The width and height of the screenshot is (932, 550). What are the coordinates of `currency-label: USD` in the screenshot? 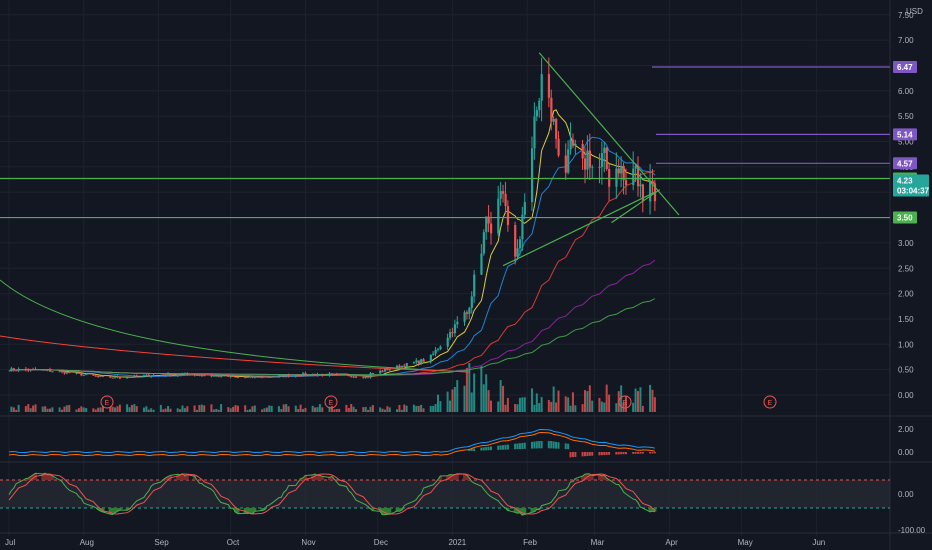 It's located at (914, 11).